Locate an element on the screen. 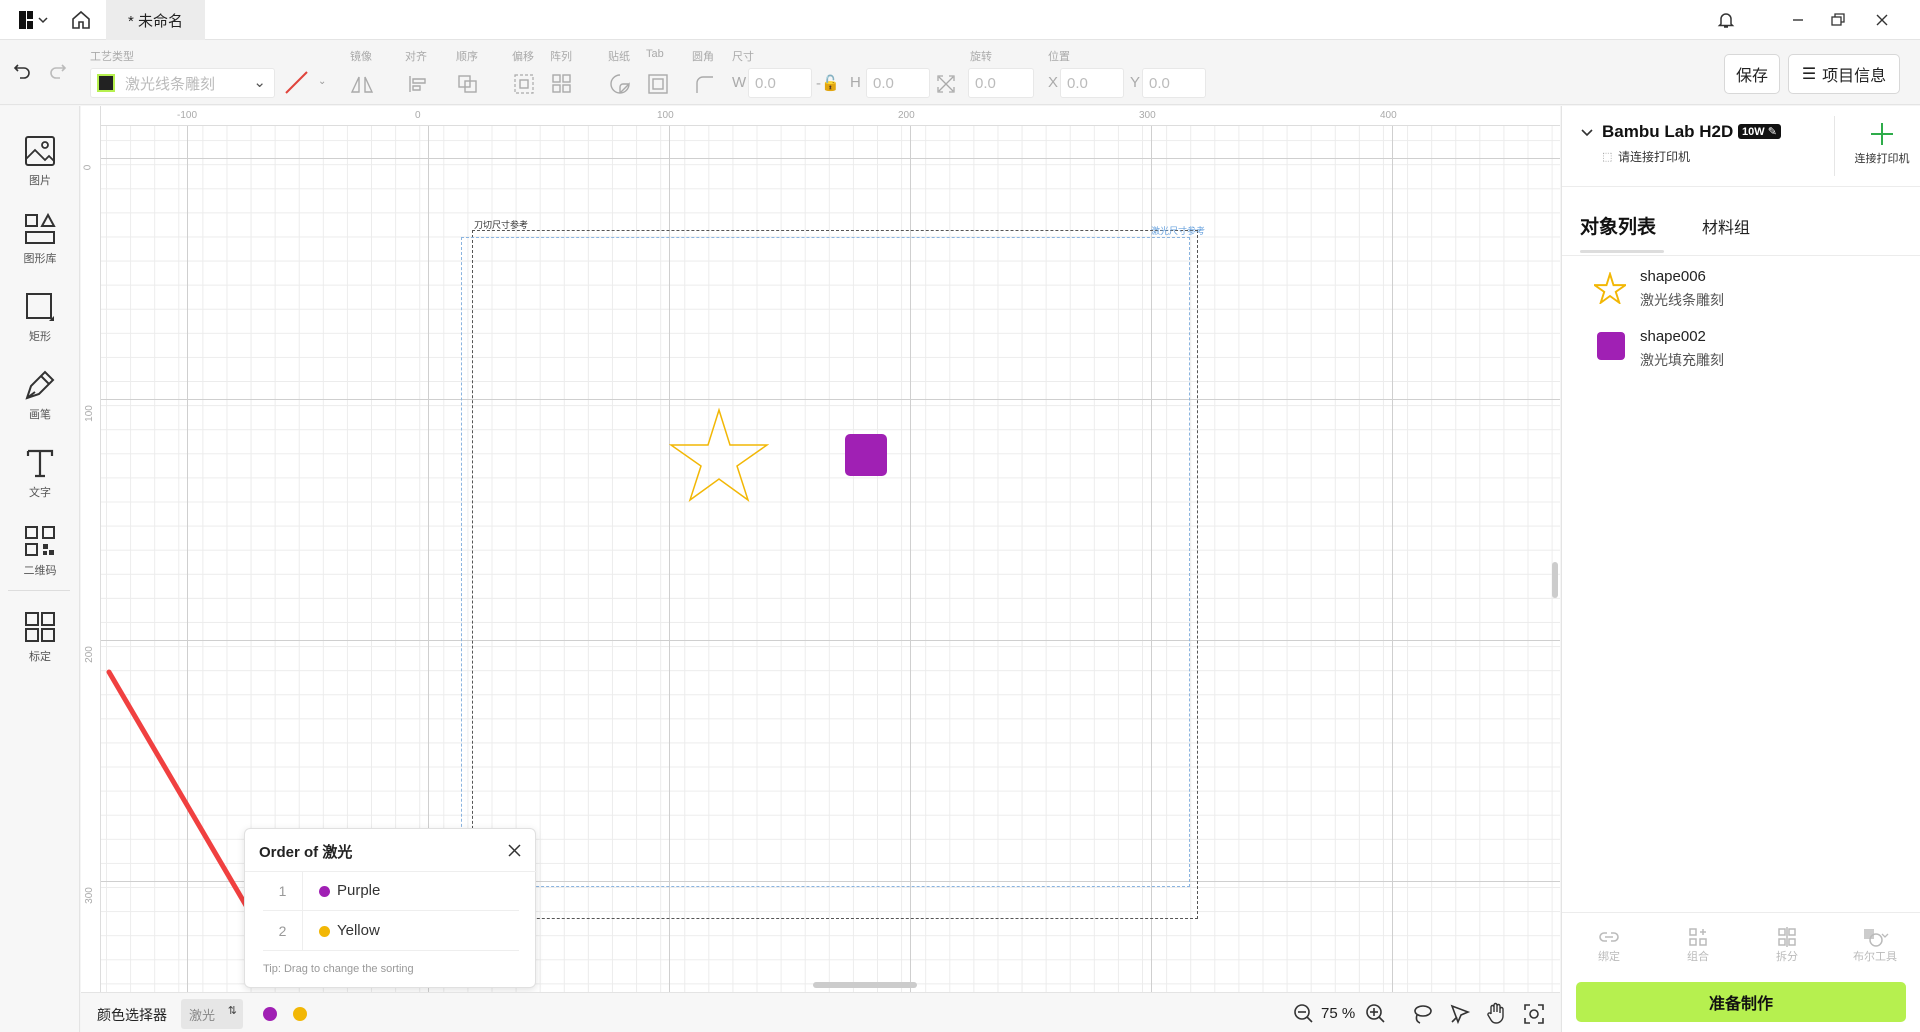 This screenshot has width=1920, height=1032. corner-label: 圆角 is located at coordinates (703, 57).